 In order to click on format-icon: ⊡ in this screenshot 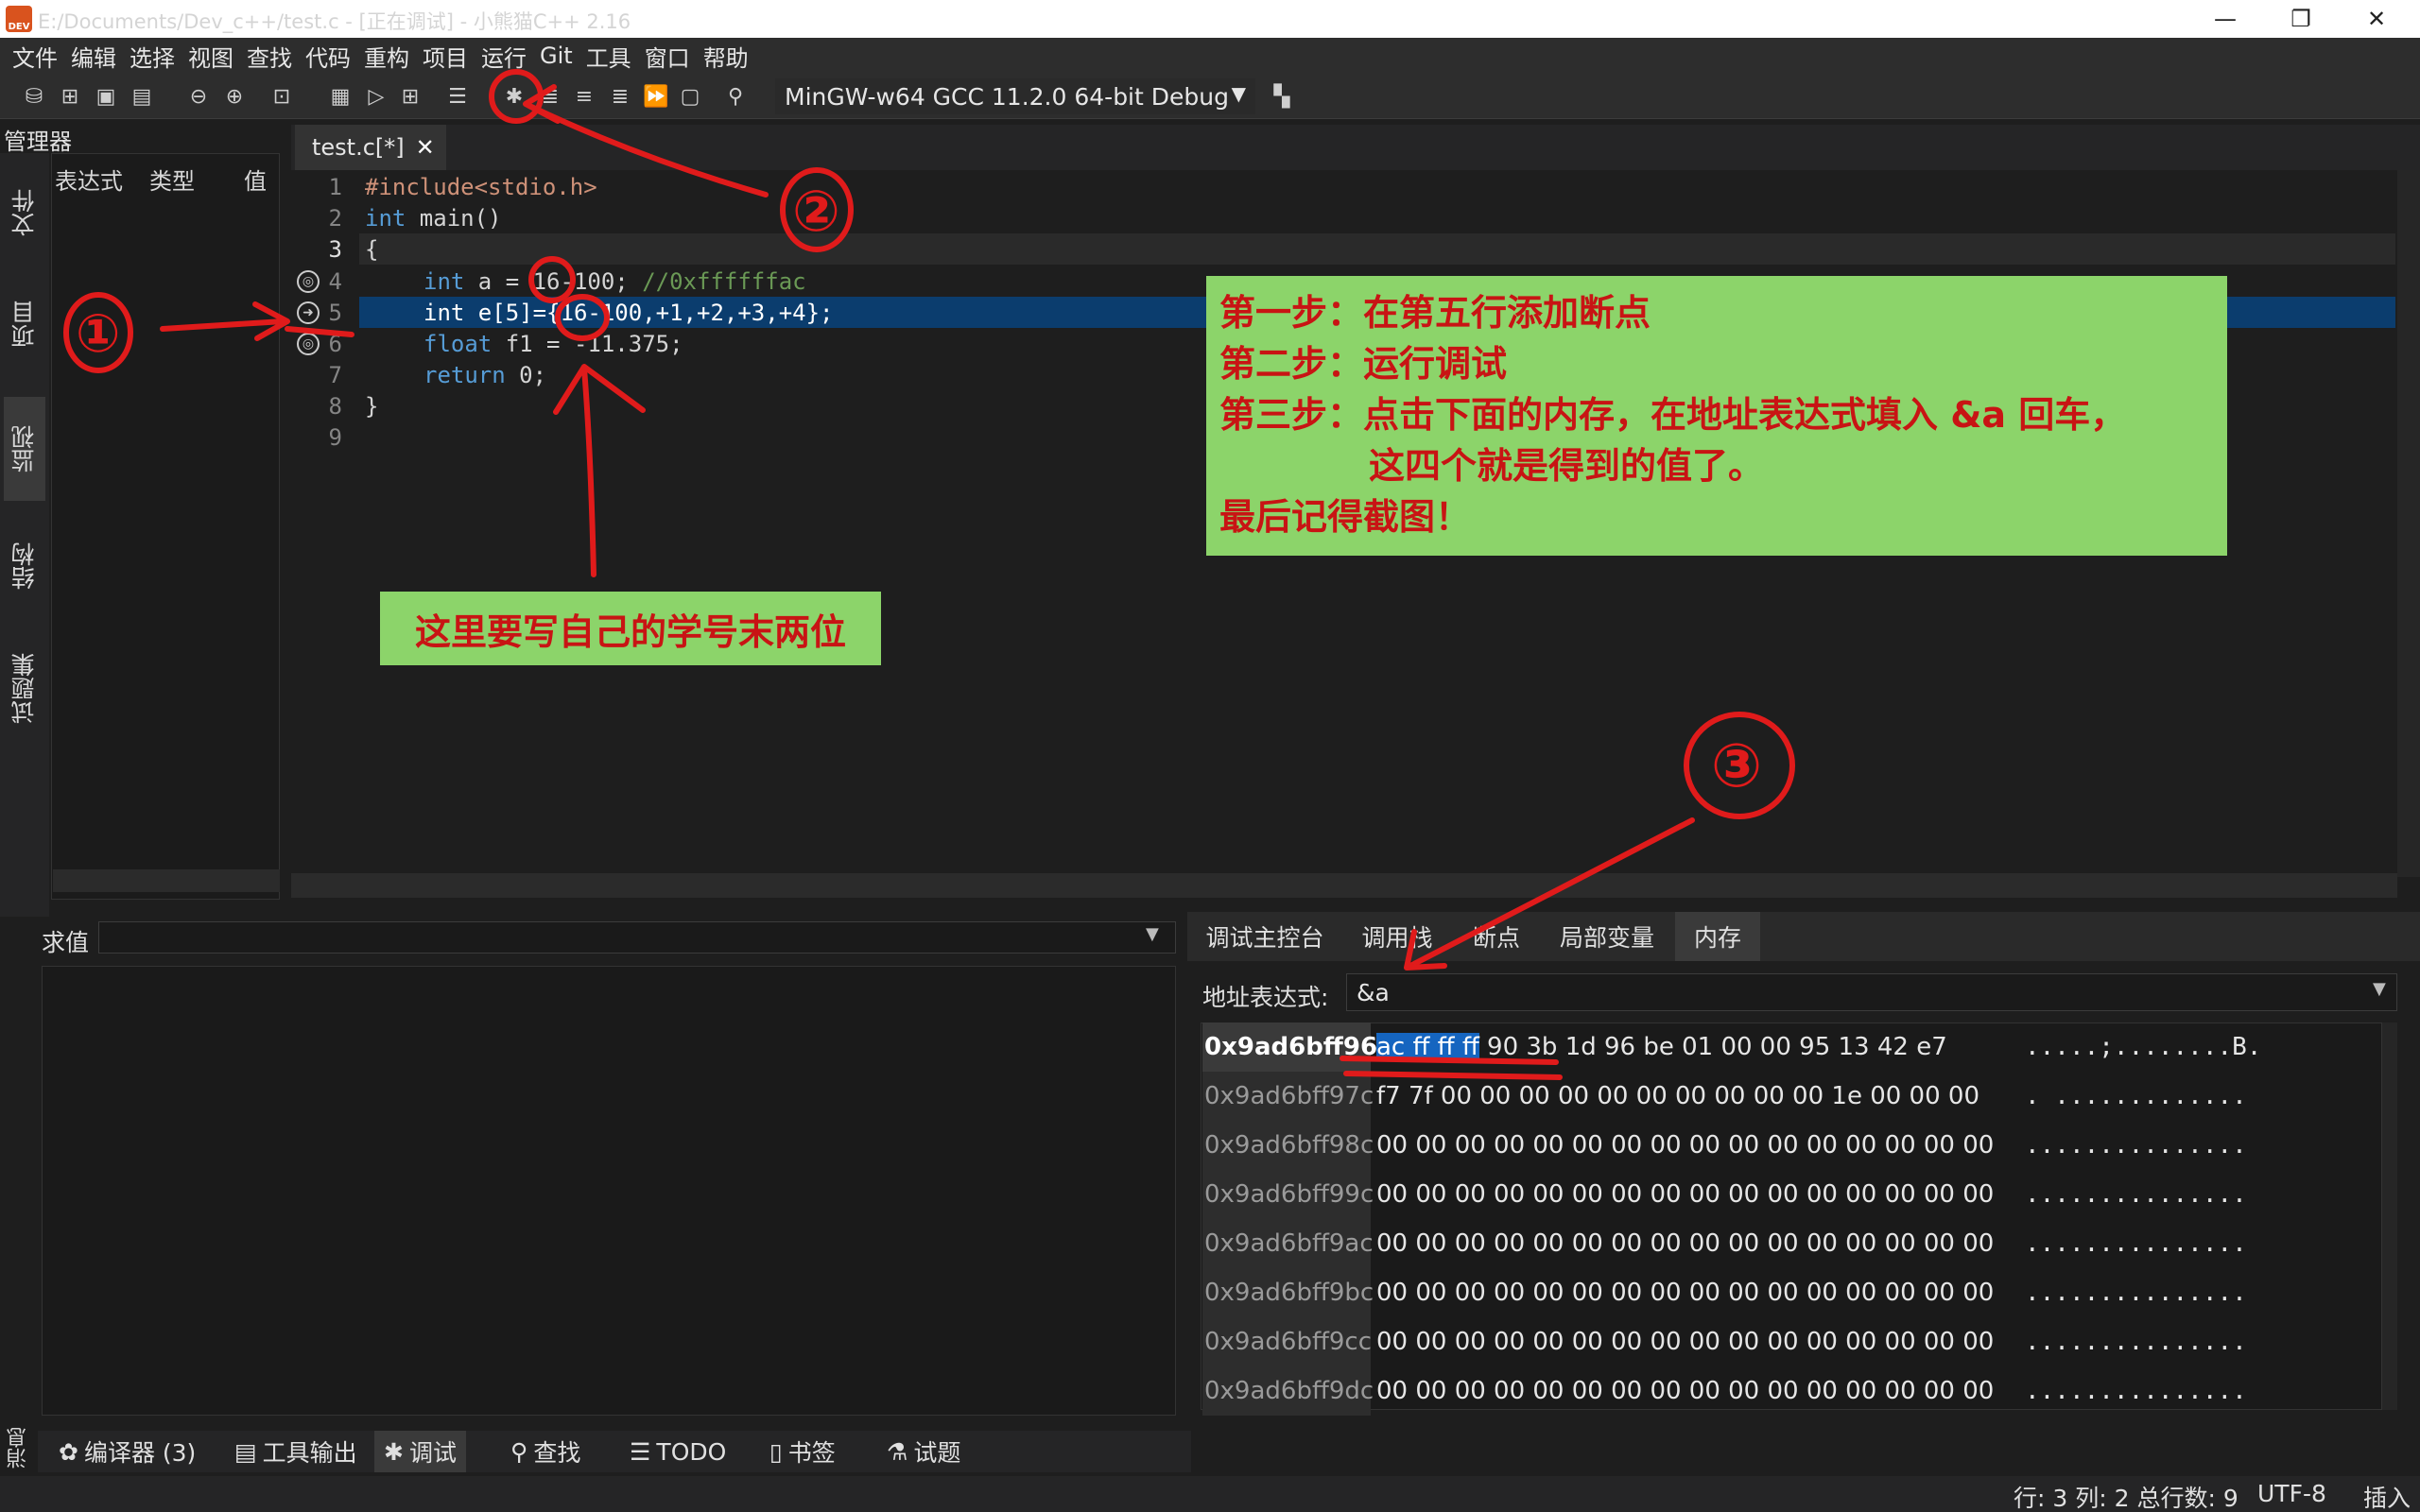, I will do `click(281, 96)`.